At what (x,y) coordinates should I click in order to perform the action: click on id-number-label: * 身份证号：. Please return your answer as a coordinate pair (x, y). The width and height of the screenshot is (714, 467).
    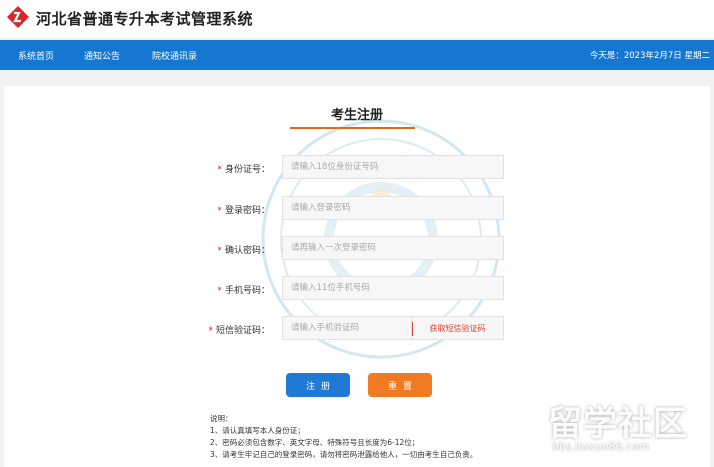
    Looking at the image, I should click on (243, 170).